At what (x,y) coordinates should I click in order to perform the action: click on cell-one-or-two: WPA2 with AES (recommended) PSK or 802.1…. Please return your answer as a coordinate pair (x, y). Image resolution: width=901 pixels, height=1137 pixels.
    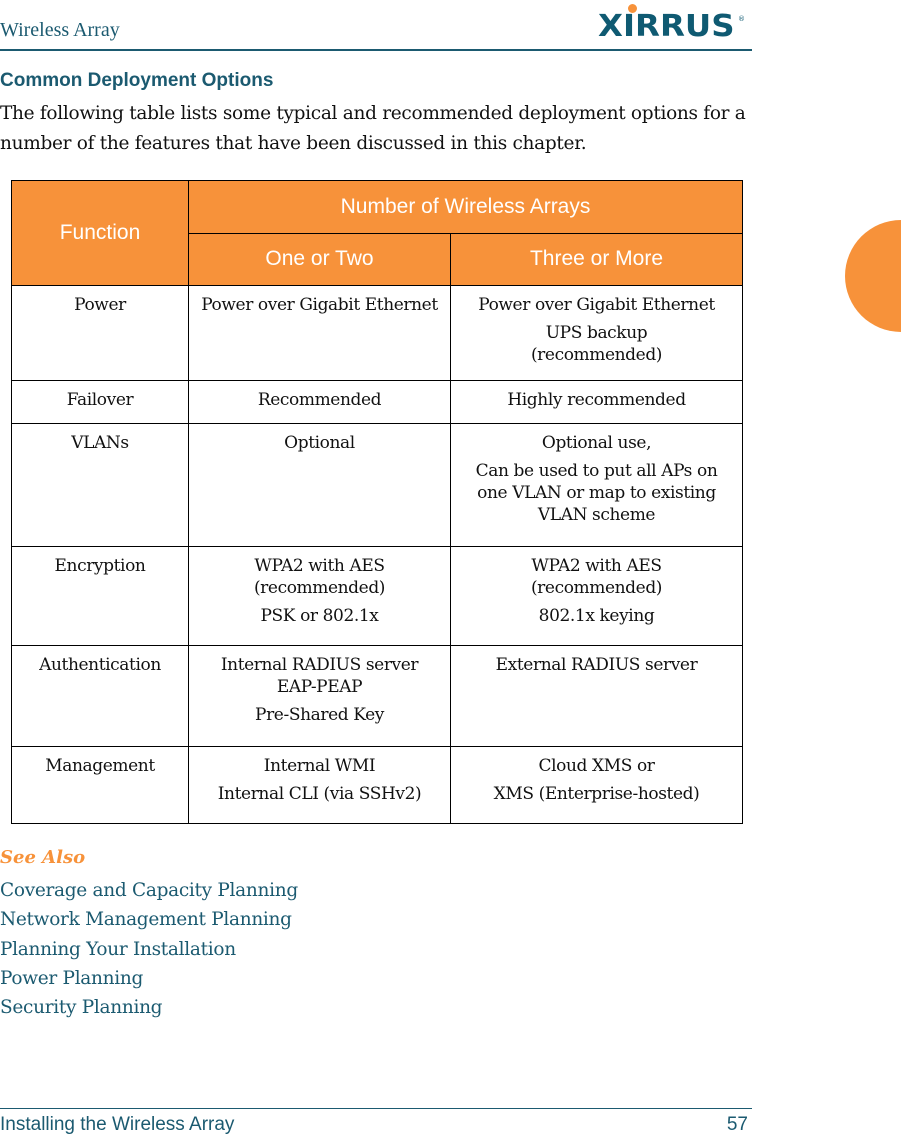
    Looking at the image, I should click on (319, 596).